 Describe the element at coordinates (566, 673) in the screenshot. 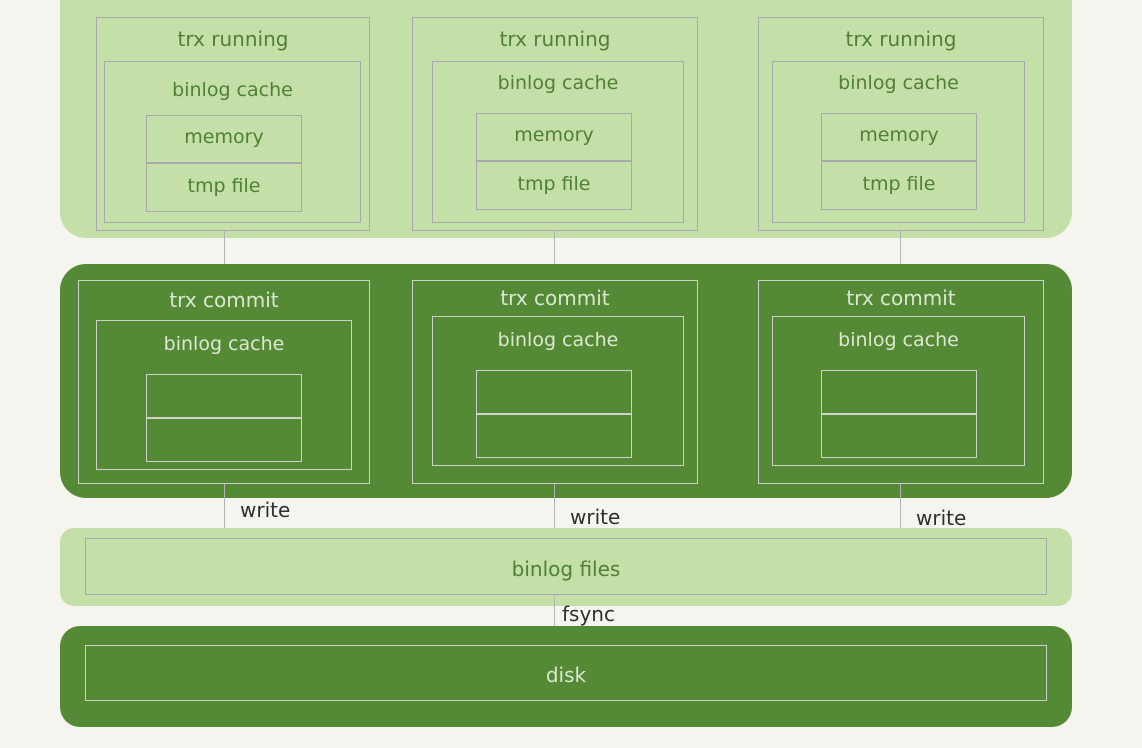

I see `disk-box` at that location.